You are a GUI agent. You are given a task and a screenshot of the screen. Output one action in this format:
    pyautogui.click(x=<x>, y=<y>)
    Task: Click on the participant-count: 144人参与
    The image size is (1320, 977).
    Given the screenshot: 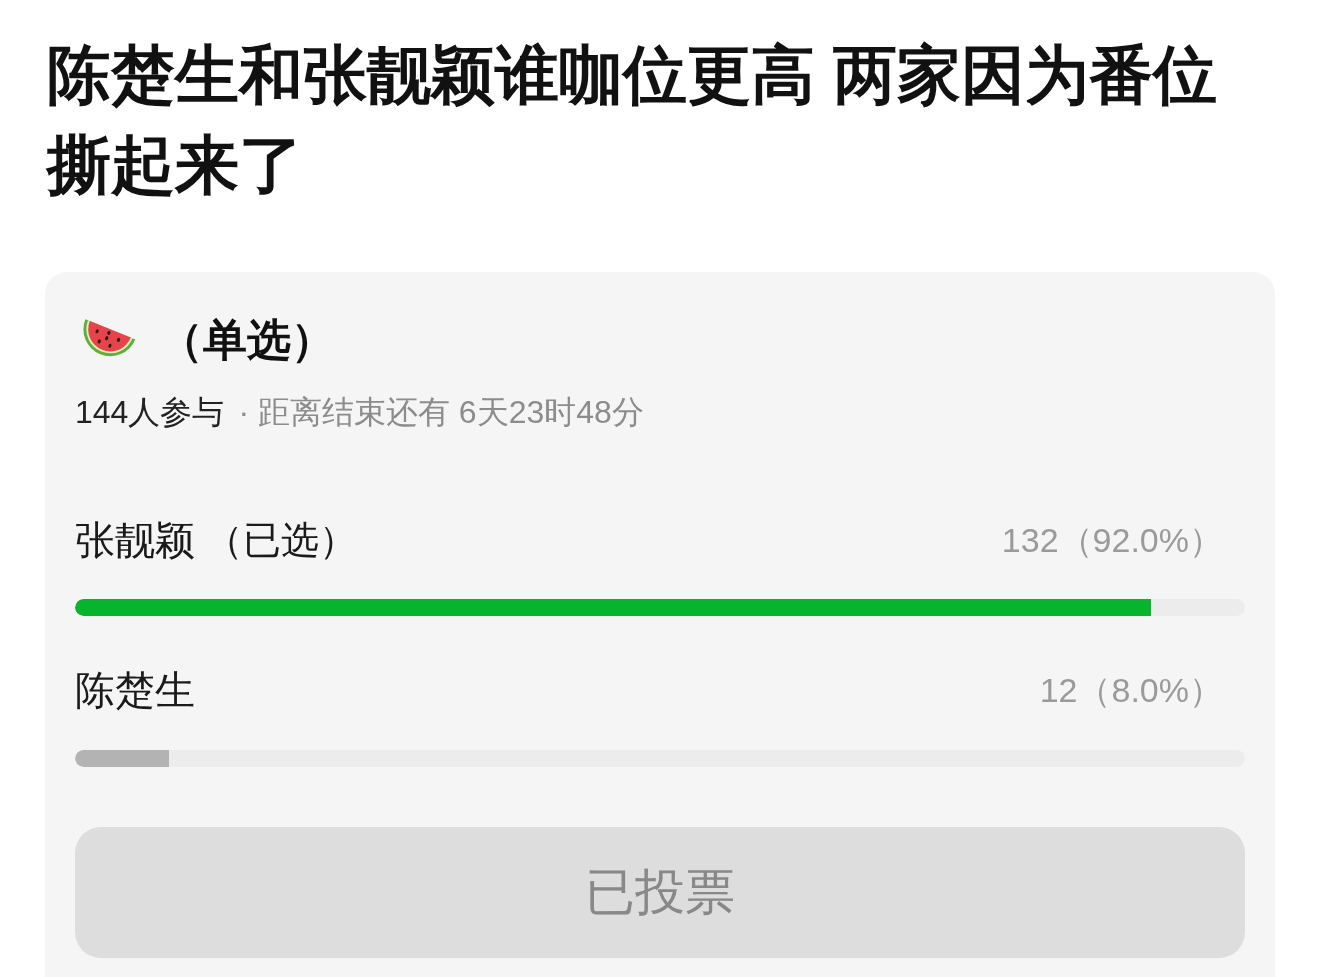 What is the action you would take?
    pyautogui.click(x=150, y=412)
    